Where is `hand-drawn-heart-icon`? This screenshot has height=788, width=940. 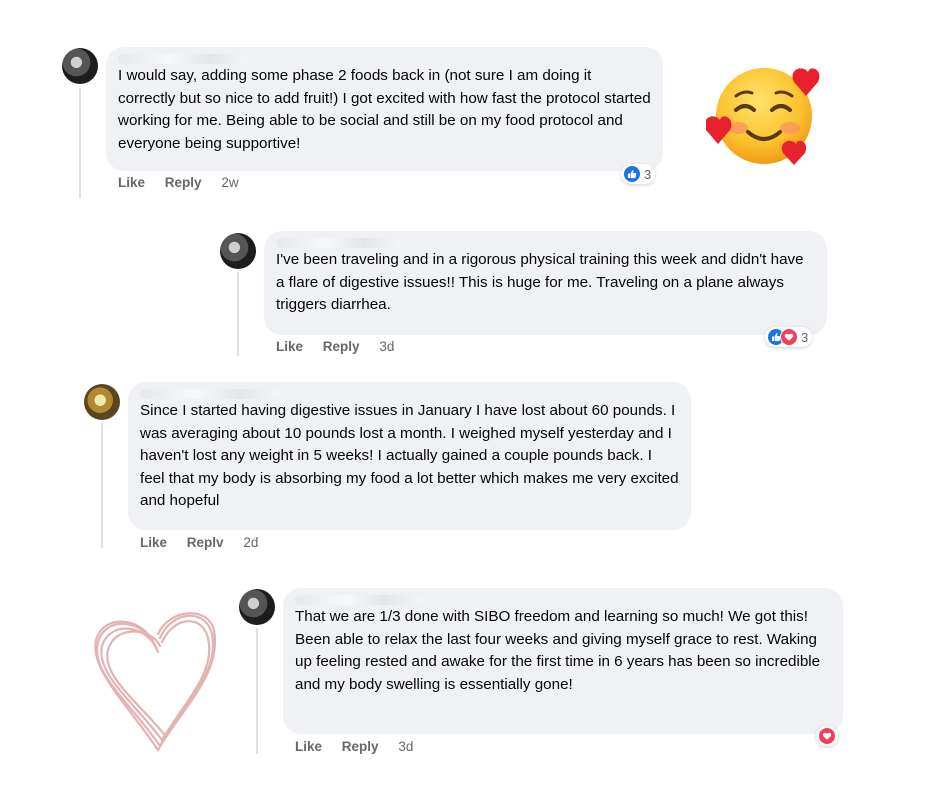
hand-drawn-heart-icon is located at coordinates (158, 677).